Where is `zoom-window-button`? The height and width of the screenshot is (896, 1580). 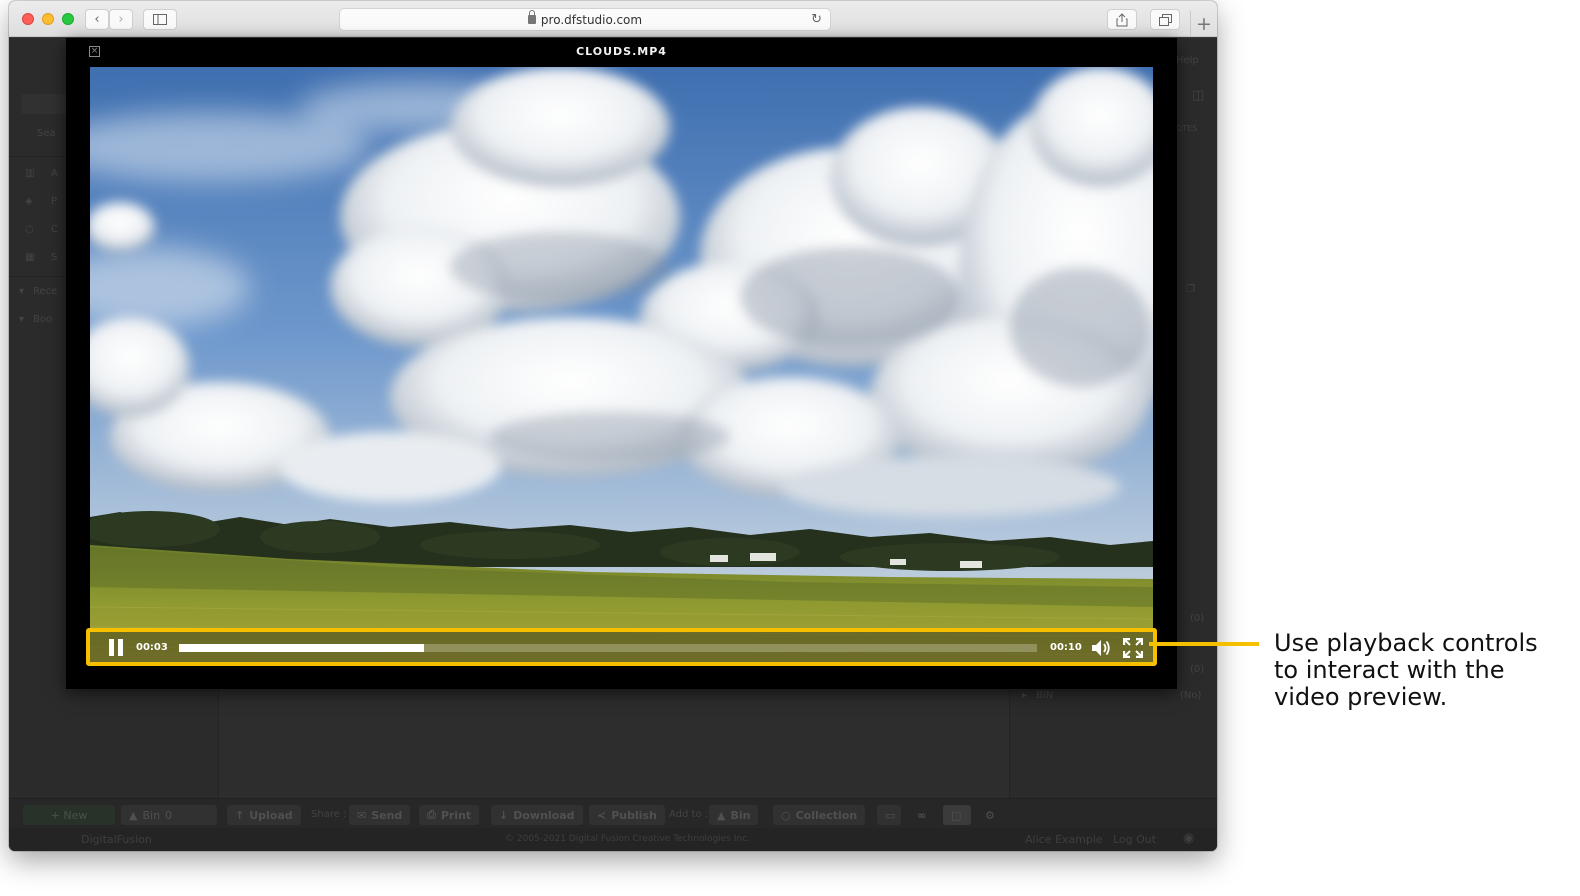 zoom-window-button is located at coordinates (68, 19).